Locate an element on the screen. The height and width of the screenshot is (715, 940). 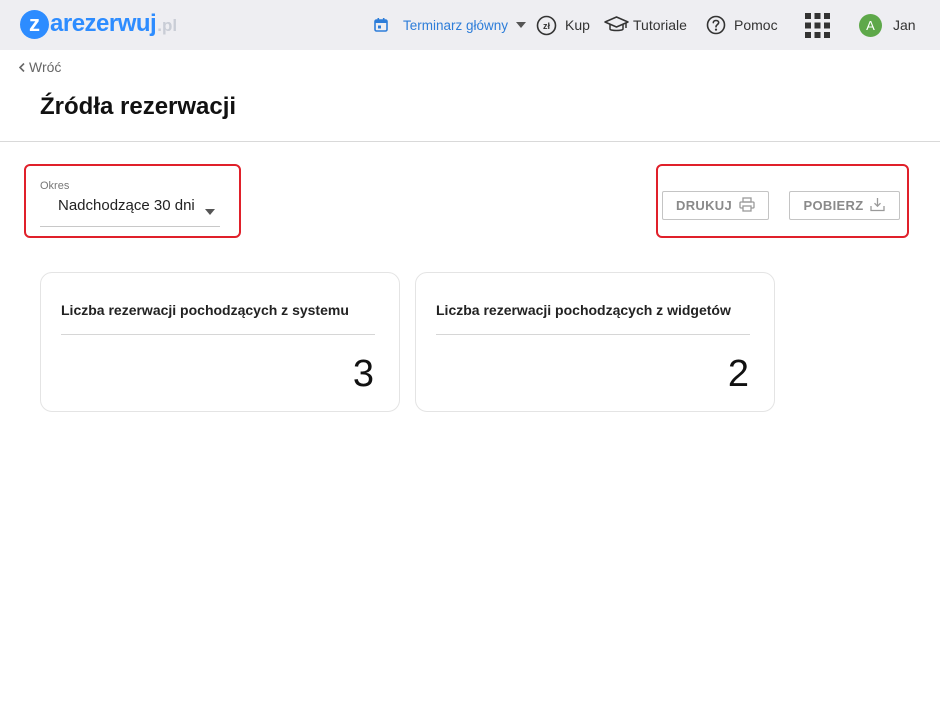
chevron-left-icon is located at coordinates (21, 67).